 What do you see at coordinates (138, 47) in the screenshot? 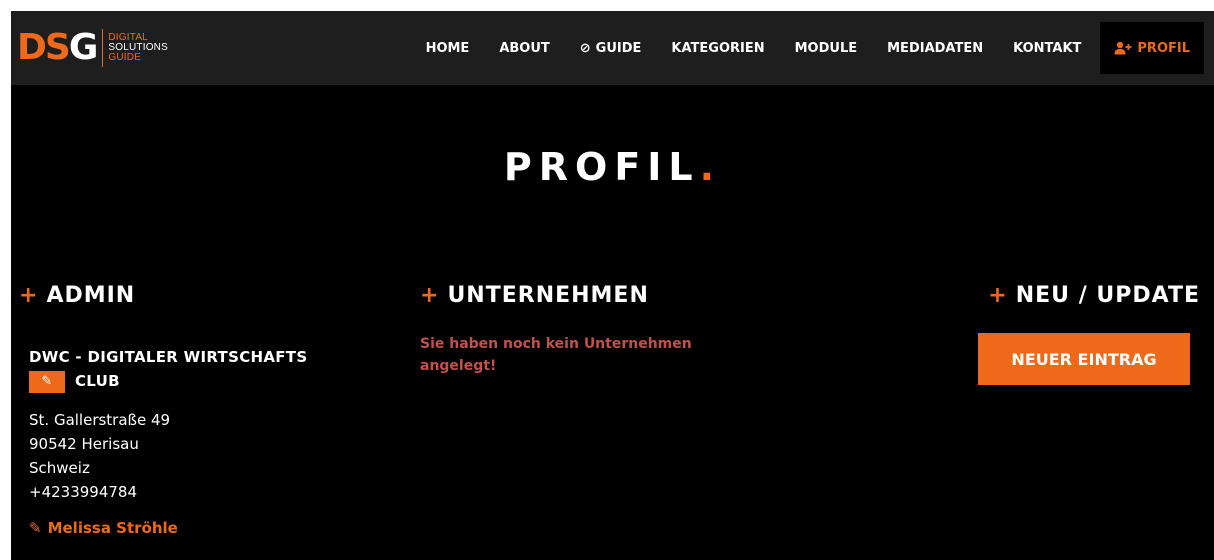
I see `logo-text: DIGITAL SOLUTIONS GUIDE` at bounding box center [138, 47].